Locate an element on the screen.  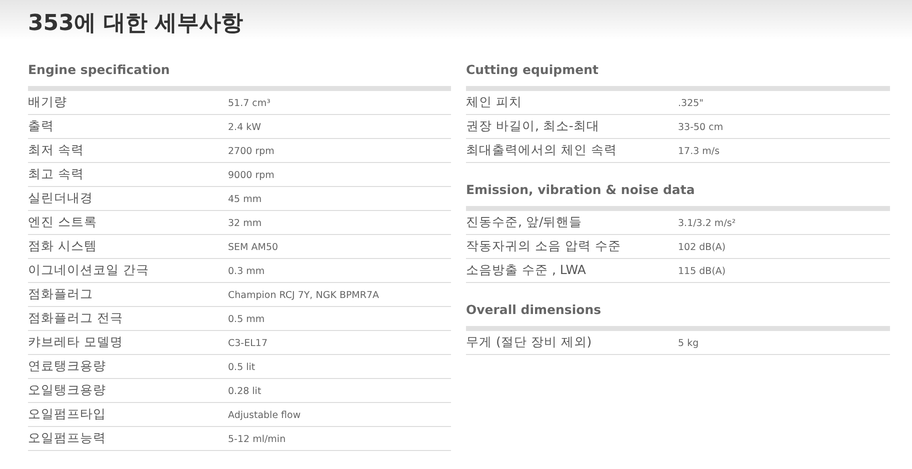
spec-label: 실린더내경 is located at coordinates (61, 198).